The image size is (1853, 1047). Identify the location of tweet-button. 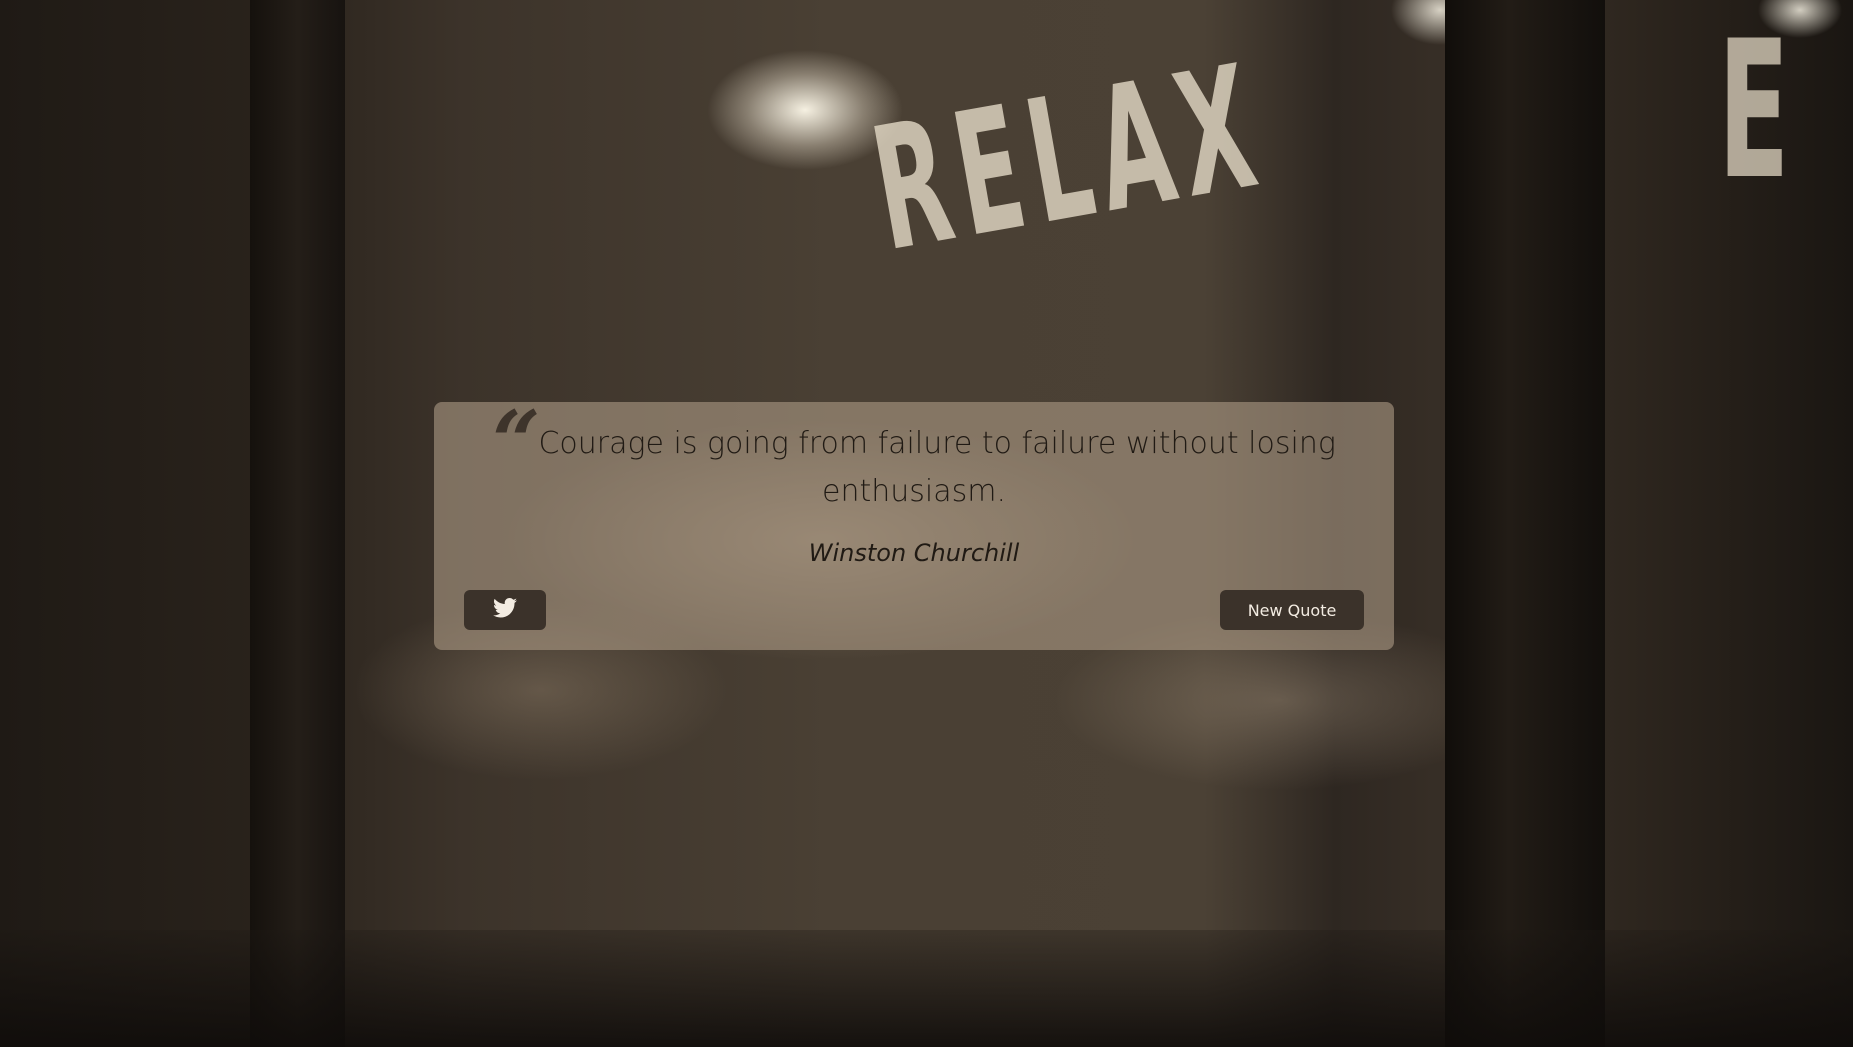
(505, 610).